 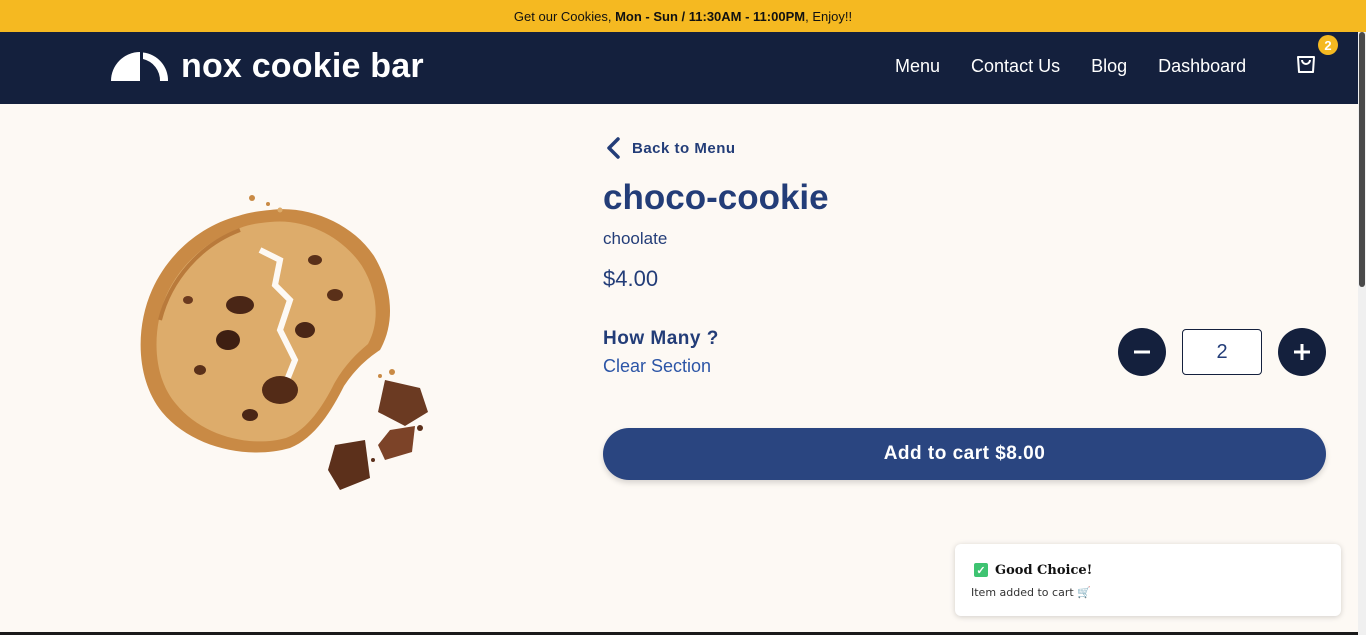 What do you see at coordinates (562, 16) in the screenshot?
I see `announcement-prefix: Get our Cookies,` at bounding box center [562, 16].